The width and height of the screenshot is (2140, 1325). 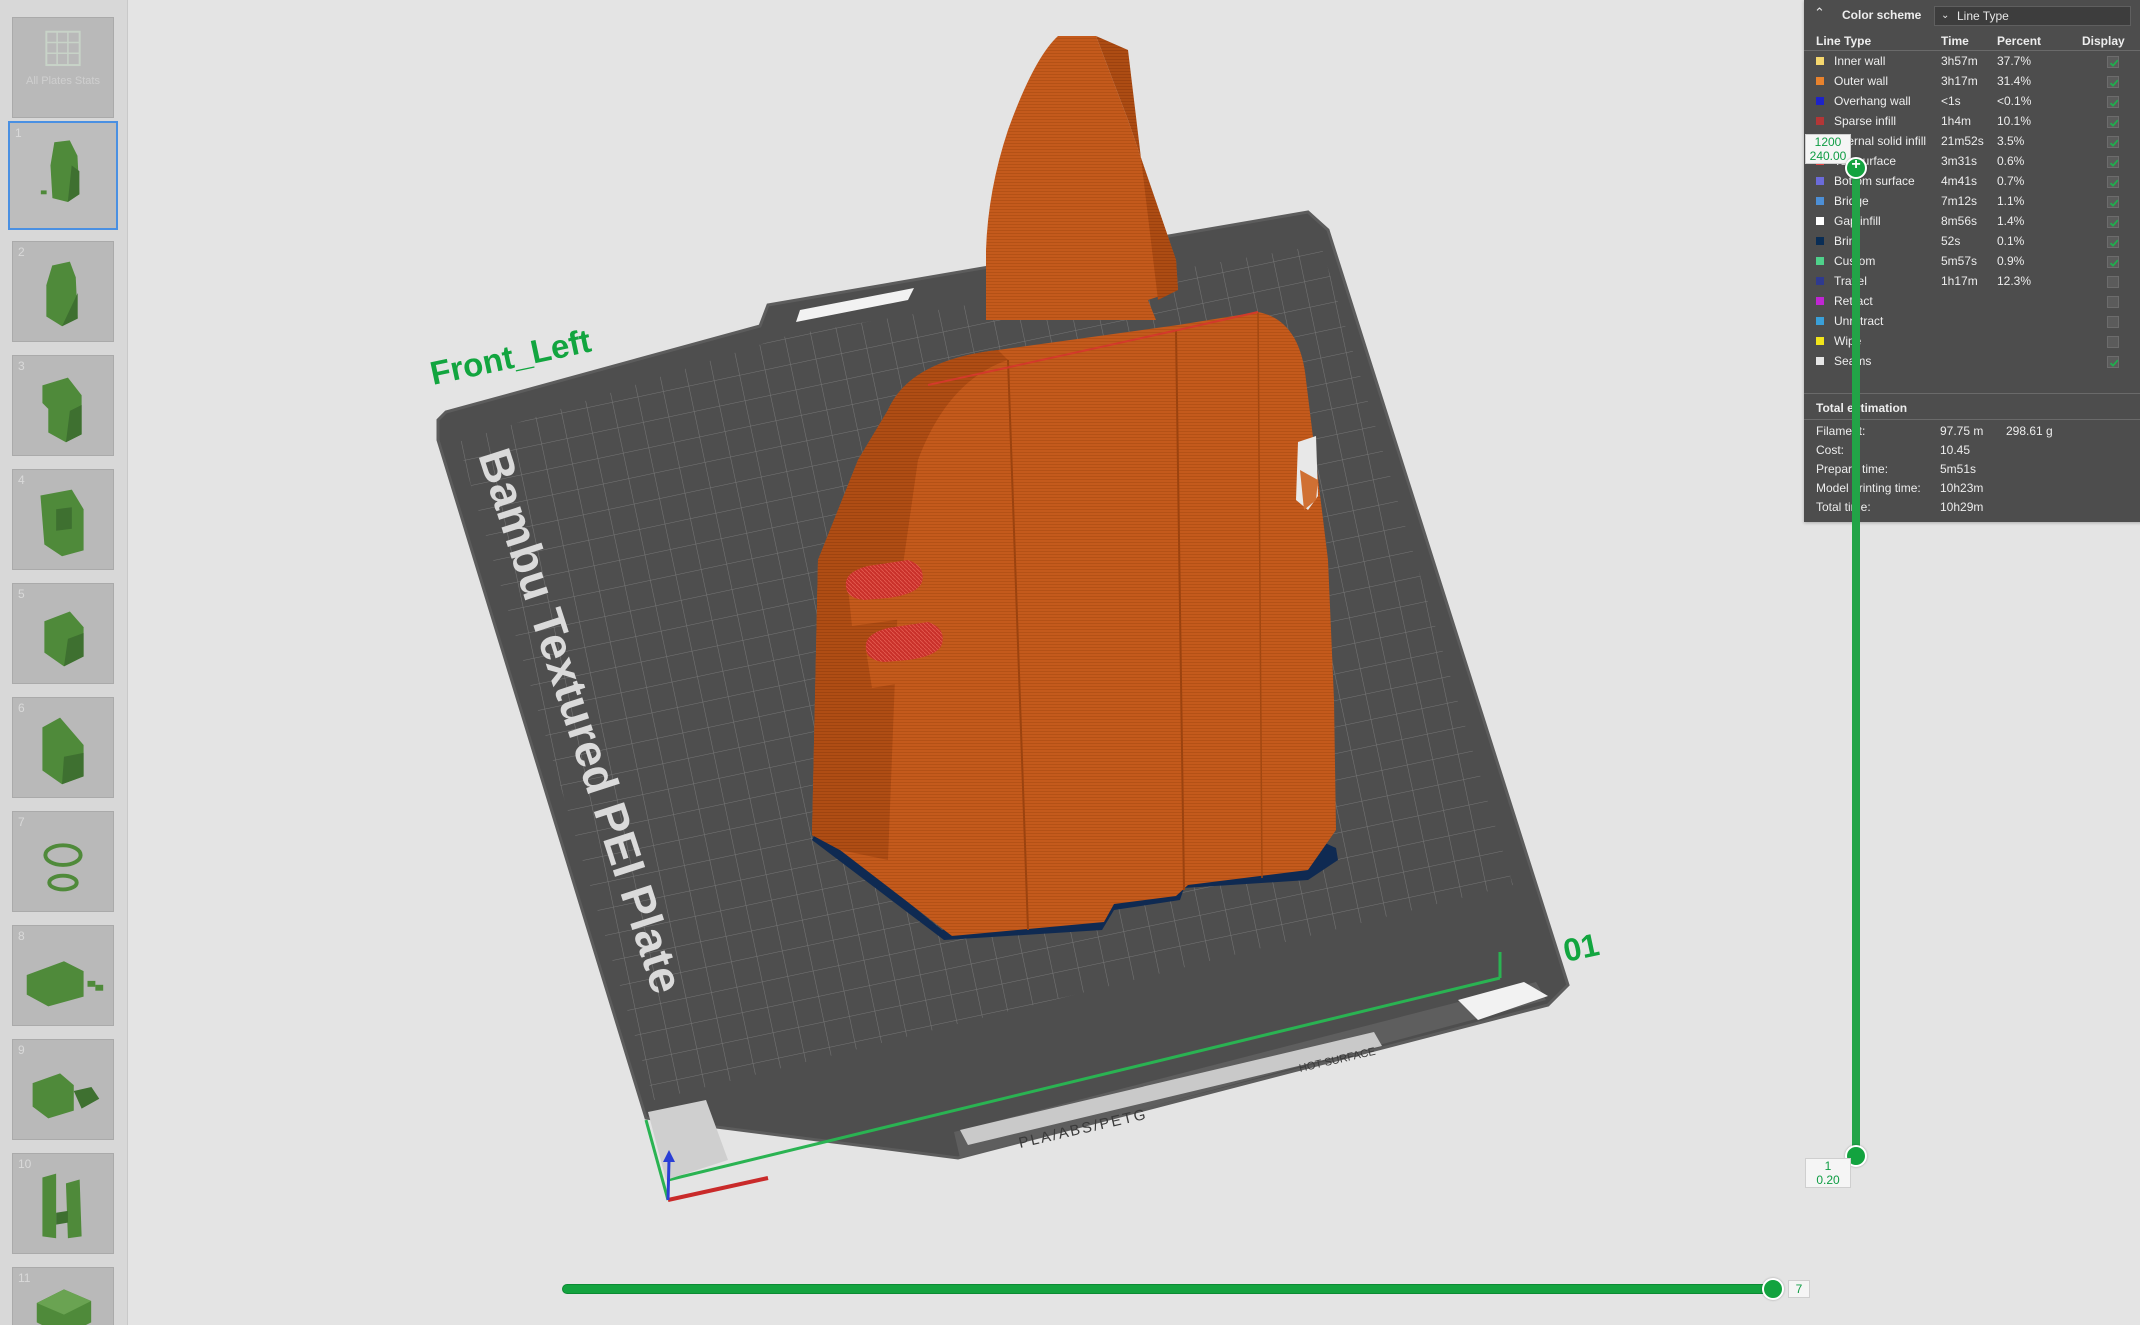 I want to click on legend-row: Inner wall 3h57m 37.7%, so click(x=1972, y=61).